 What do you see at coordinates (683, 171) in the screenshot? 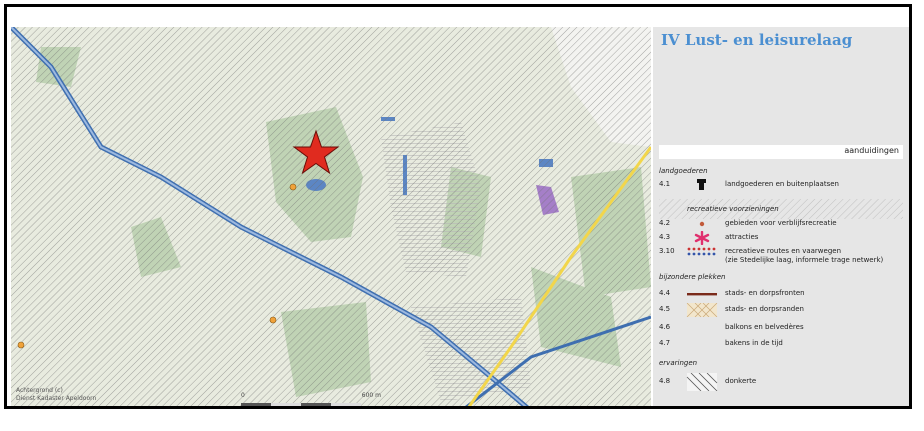
I see `section-heading: landgoederen` at bounding box center [683, 171].